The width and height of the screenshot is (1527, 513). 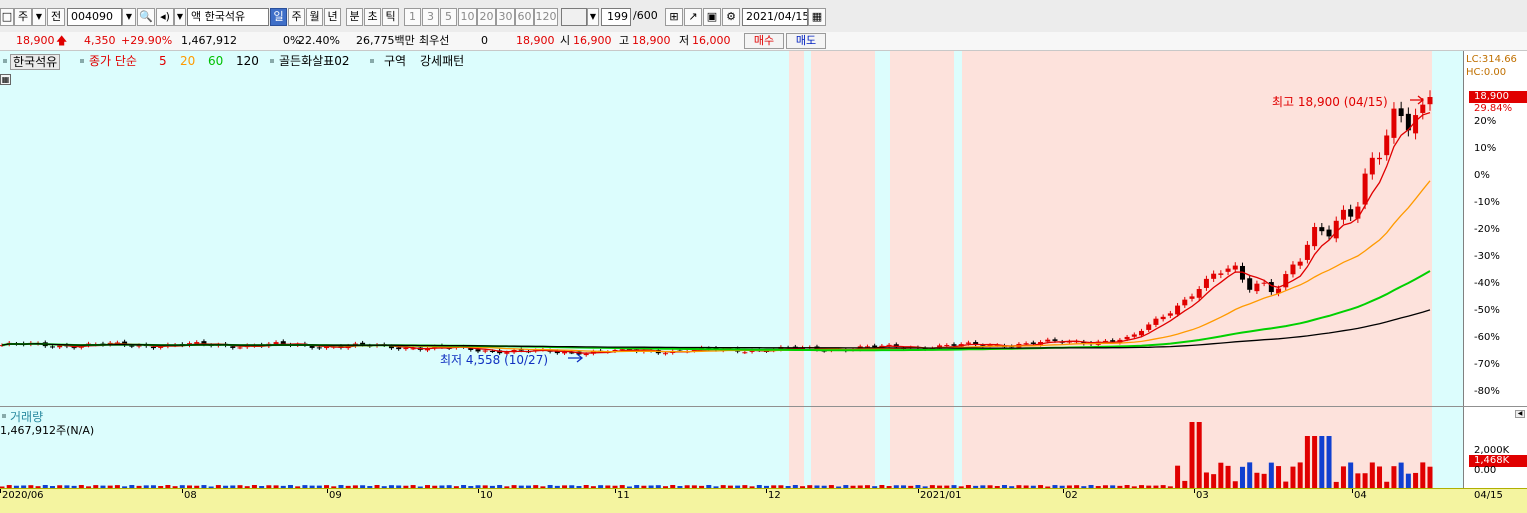 I want to click on stock-code-input: 004090, so click(x=94, y=17).